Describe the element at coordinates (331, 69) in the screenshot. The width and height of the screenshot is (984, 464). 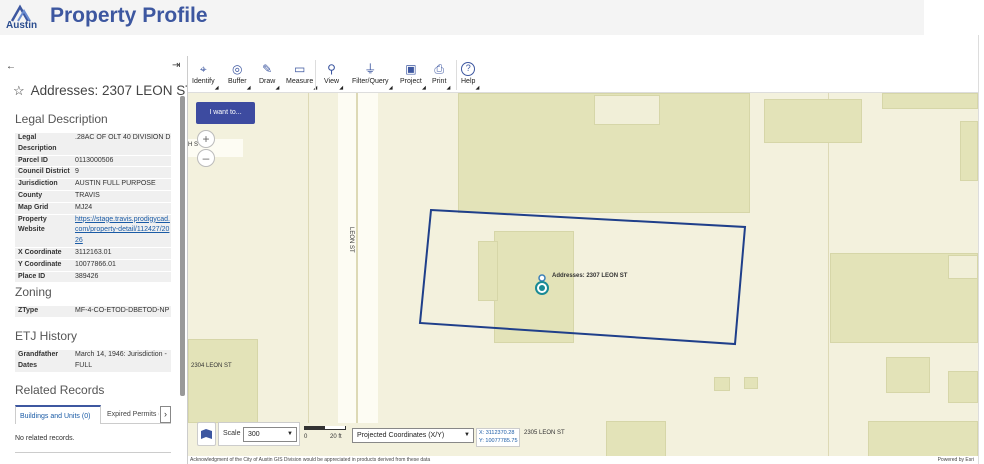
I see `view-icon: ⚲` at that location.